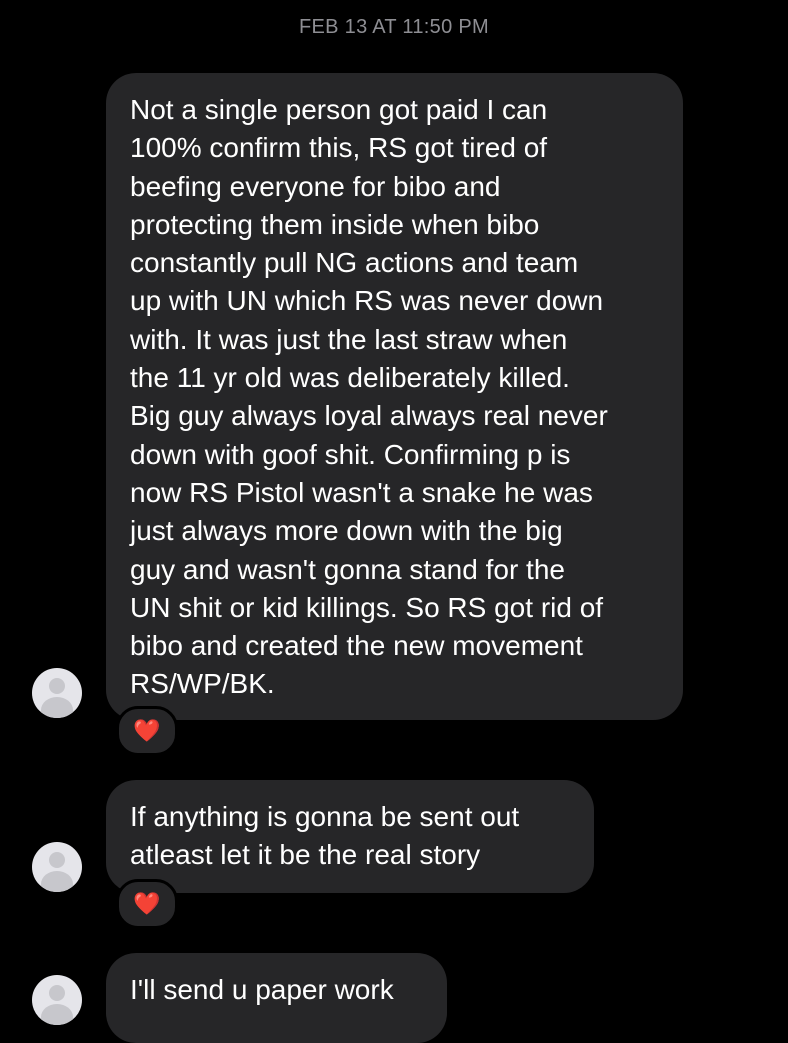 This screenshot has width=788, height=1043. What do you see at coordinates (276, 998) in the screenshot?
I see `message-bubble: I'll send u paper work` at bounding box center [276, 998].